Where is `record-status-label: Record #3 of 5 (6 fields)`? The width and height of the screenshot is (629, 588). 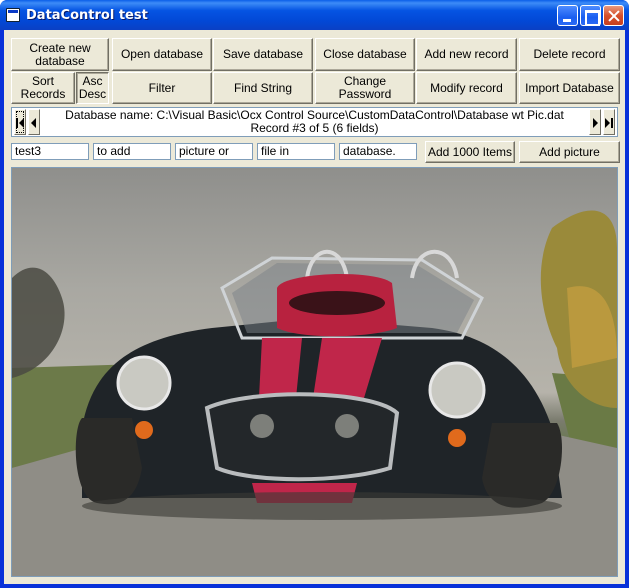 record-status-label: Record #3 of 5 (6 fields) is located at coordinates (314, 128).